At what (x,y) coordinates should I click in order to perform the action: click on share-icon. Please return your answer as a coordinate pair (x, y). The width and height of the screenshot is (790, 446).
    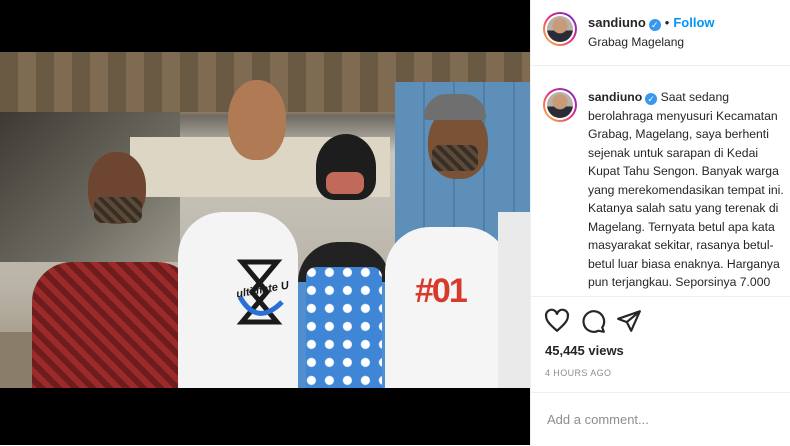
    Looking at the image, I should click on (629, 321).